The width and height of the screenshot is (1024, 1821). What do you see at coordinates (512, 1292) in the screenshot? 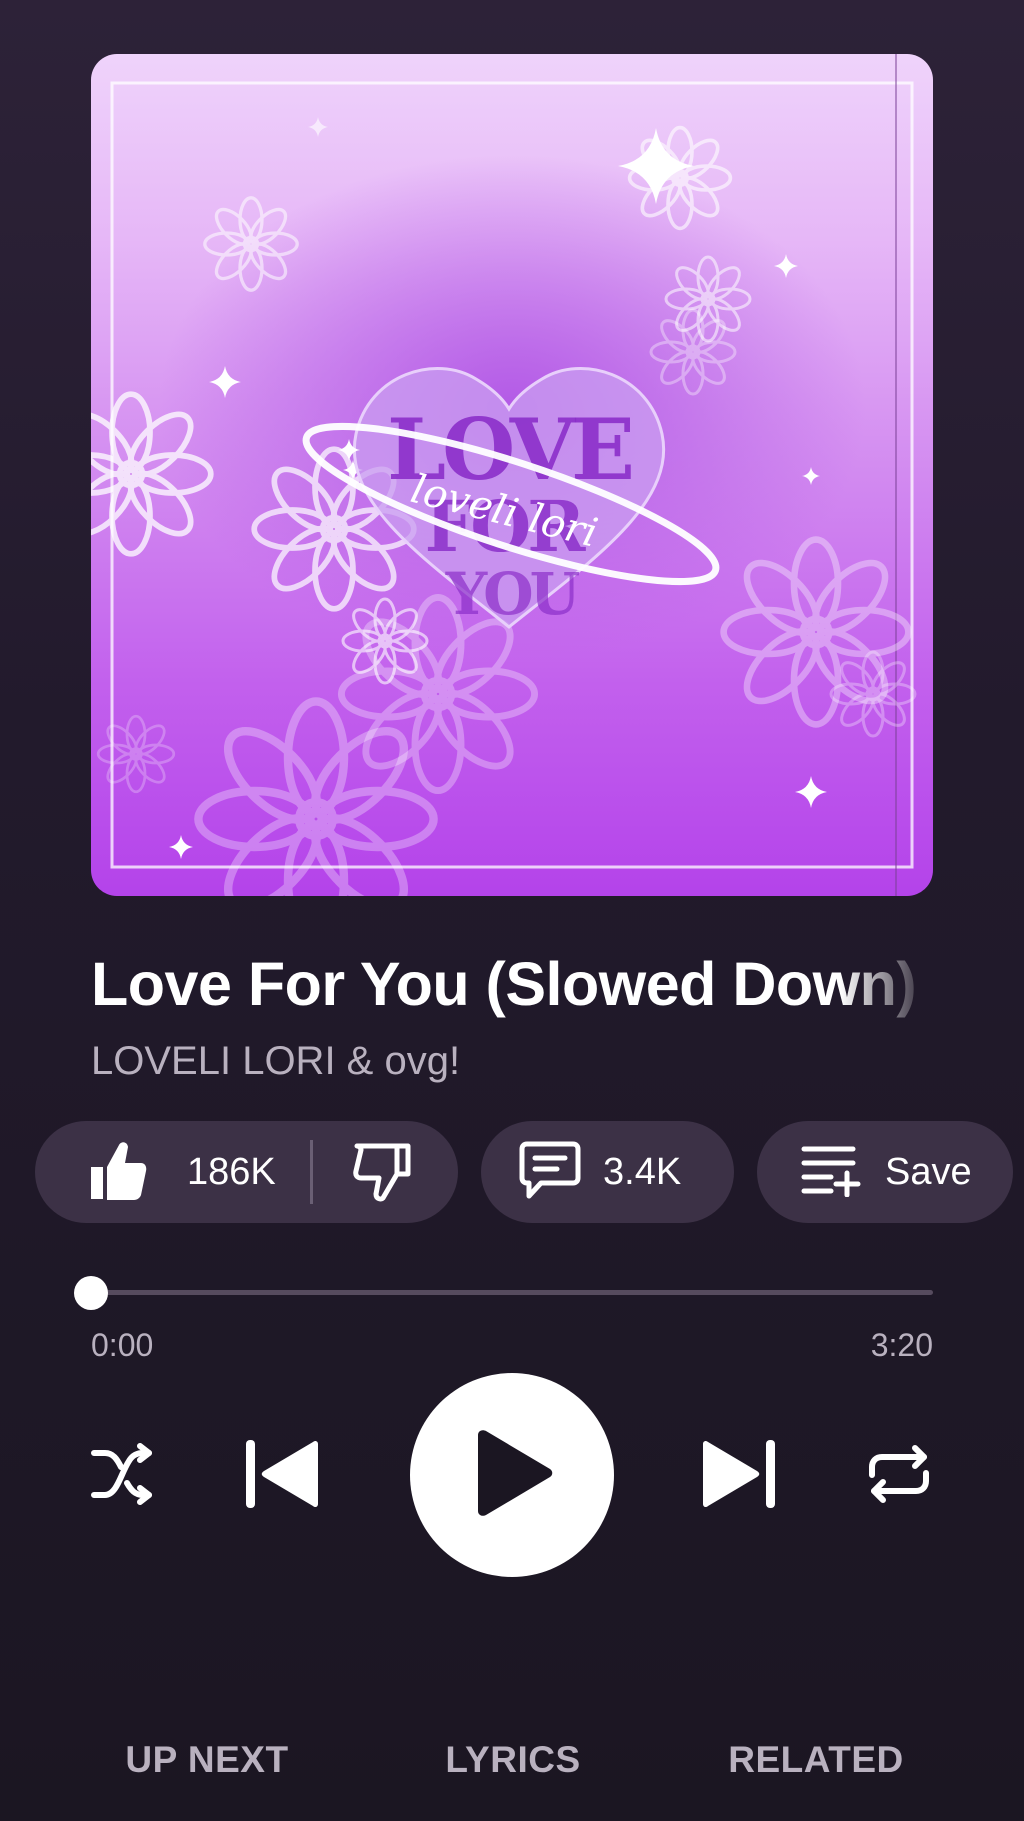
I see `progress-bar` at bounding box center [512, 1292].